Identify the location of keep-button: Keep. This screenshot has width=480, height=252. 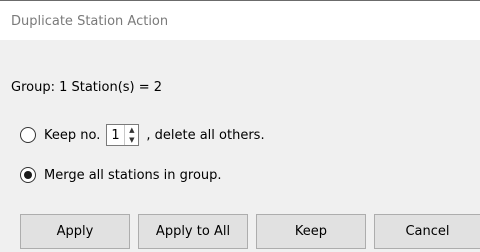
(311, 231).